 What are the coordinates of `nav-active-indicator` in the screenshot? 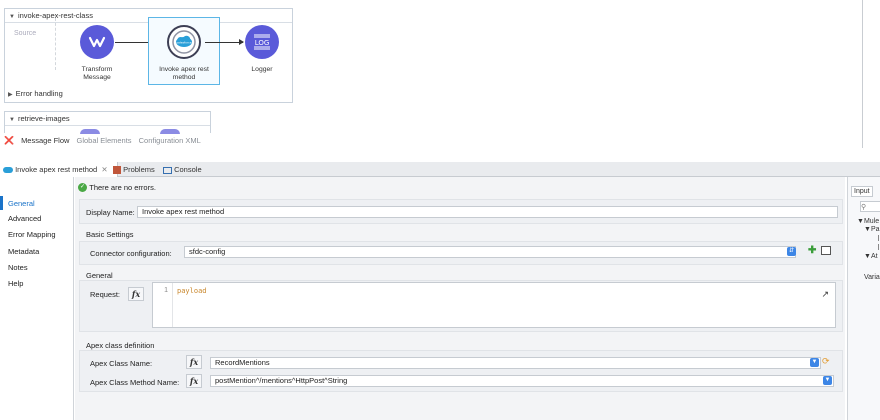 It's located at (1, 203).